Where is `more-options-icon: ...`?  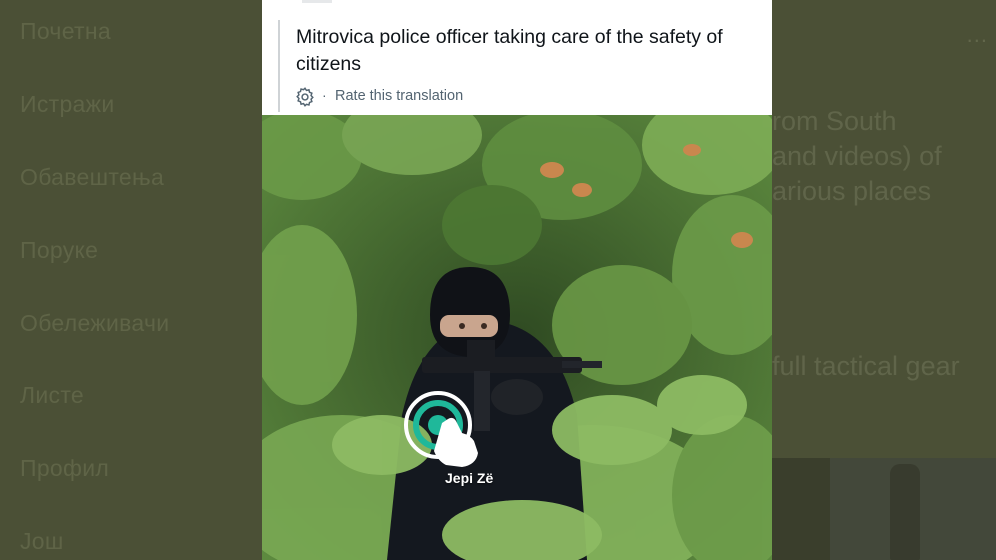
more-options-icon: ... is located at coordinates (977, 35).